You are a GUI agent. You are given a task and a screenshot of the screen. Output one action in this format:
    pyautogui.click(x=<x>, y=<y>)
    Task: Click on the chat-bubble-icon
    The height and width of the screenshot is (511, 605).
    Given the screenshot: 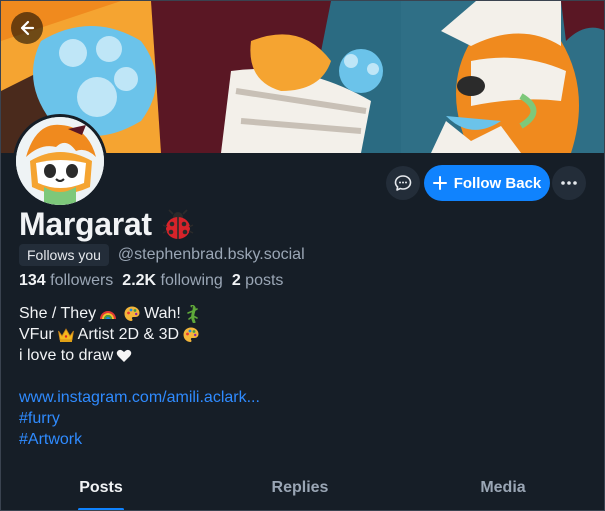 What is the action you would take?
    pyautogui.click(x=403, y=183)
    